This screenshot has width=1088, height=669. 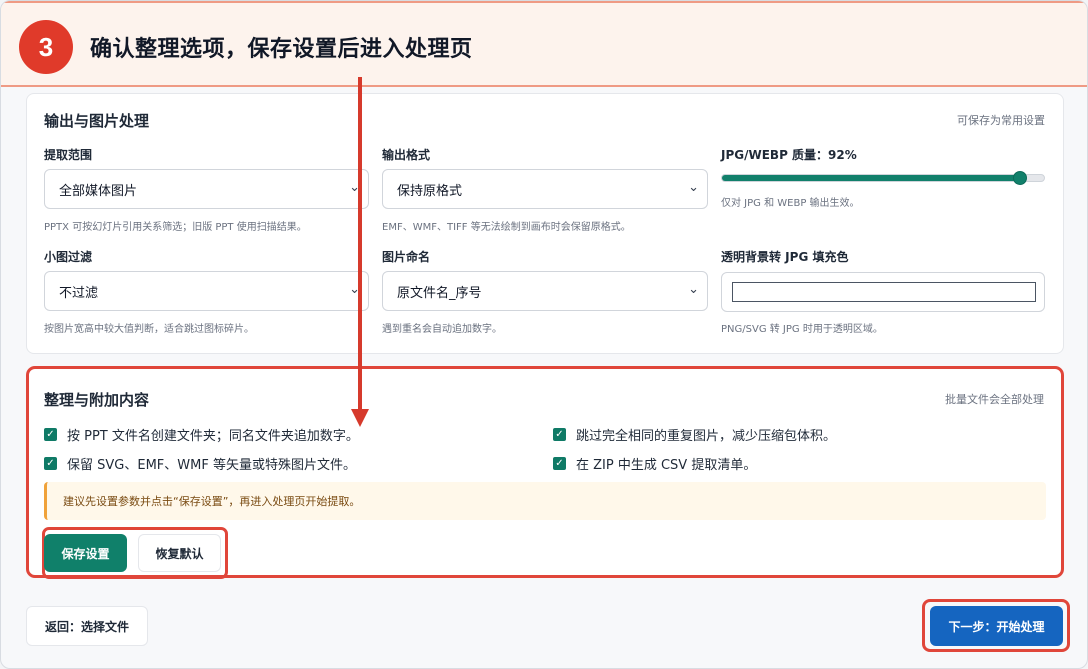 I want to click on fill-color-picker, so click(x=883, y=292).